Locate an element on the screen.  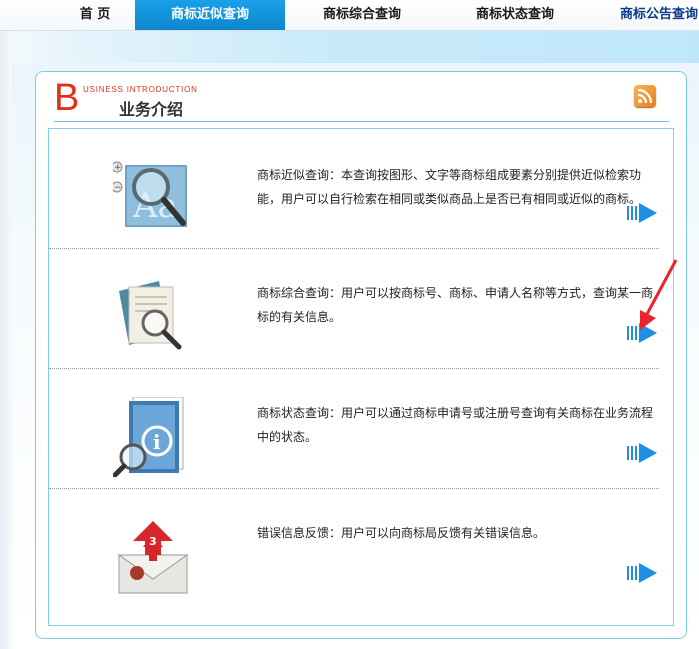
nav-similar-search: 商标近似查询 is located at coordinates (210, 15).